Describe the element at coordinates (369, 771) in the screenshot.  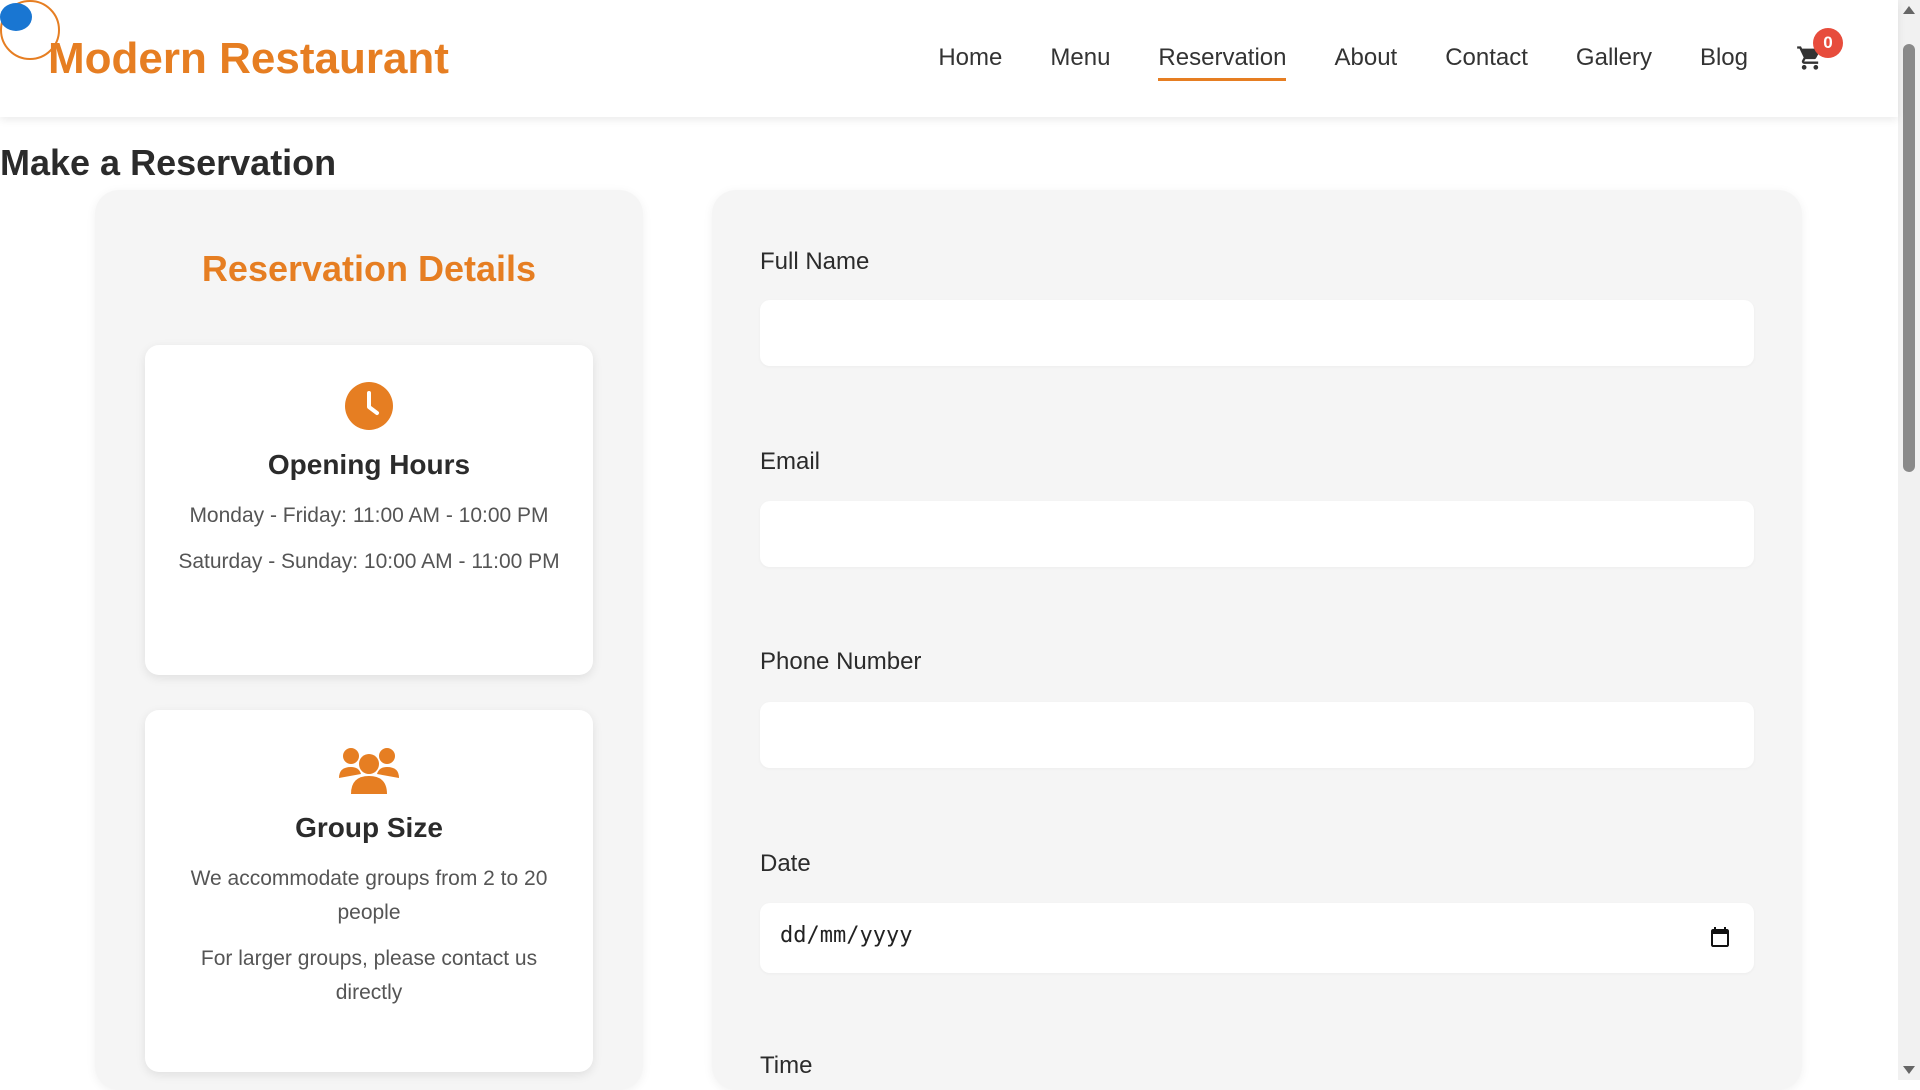
I see `users-group-icon` at that location.